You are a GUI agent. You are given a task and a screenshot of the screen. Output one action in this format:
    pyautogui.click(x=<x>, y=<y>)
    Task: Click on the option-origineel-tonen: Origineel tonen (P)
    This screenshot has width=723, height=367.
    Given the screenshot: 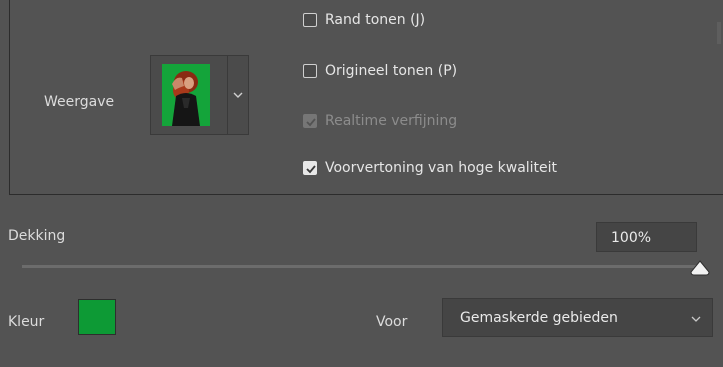 What is the action you would take?
    pyautogui.click(x=380, y=71)
    